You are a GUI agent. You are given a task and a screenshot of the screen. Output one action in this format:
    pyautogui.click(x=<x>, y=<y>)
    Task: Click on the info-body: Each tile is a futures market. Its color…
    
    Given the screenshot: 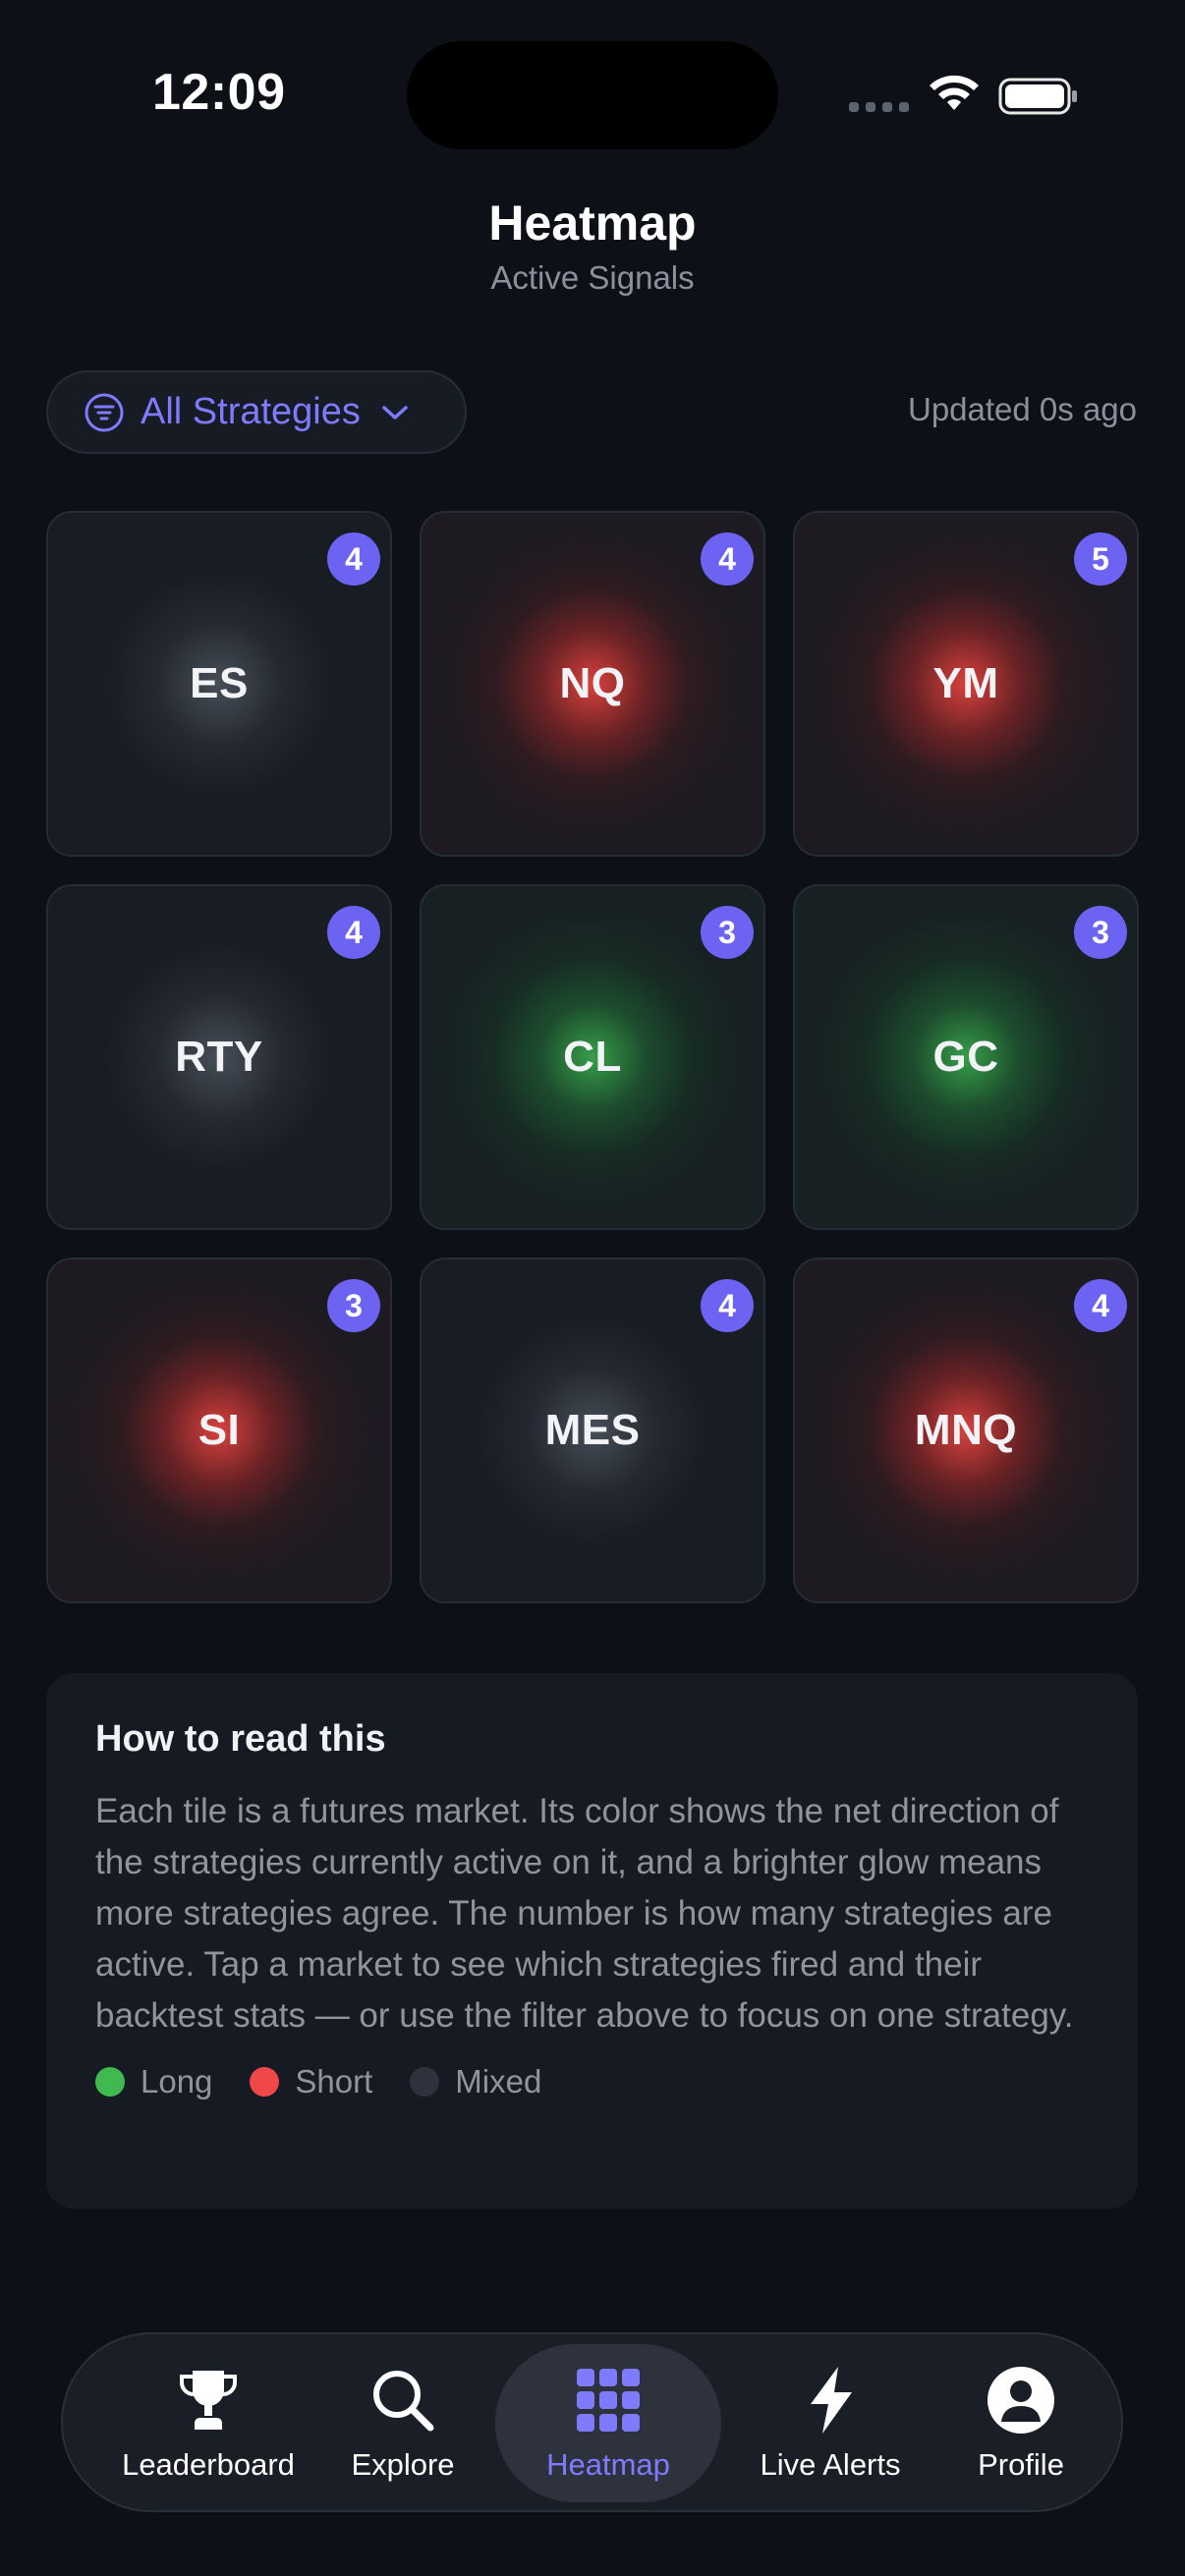 What is the action you would take?
    pyautogui.click(x=585, y=1913)
    